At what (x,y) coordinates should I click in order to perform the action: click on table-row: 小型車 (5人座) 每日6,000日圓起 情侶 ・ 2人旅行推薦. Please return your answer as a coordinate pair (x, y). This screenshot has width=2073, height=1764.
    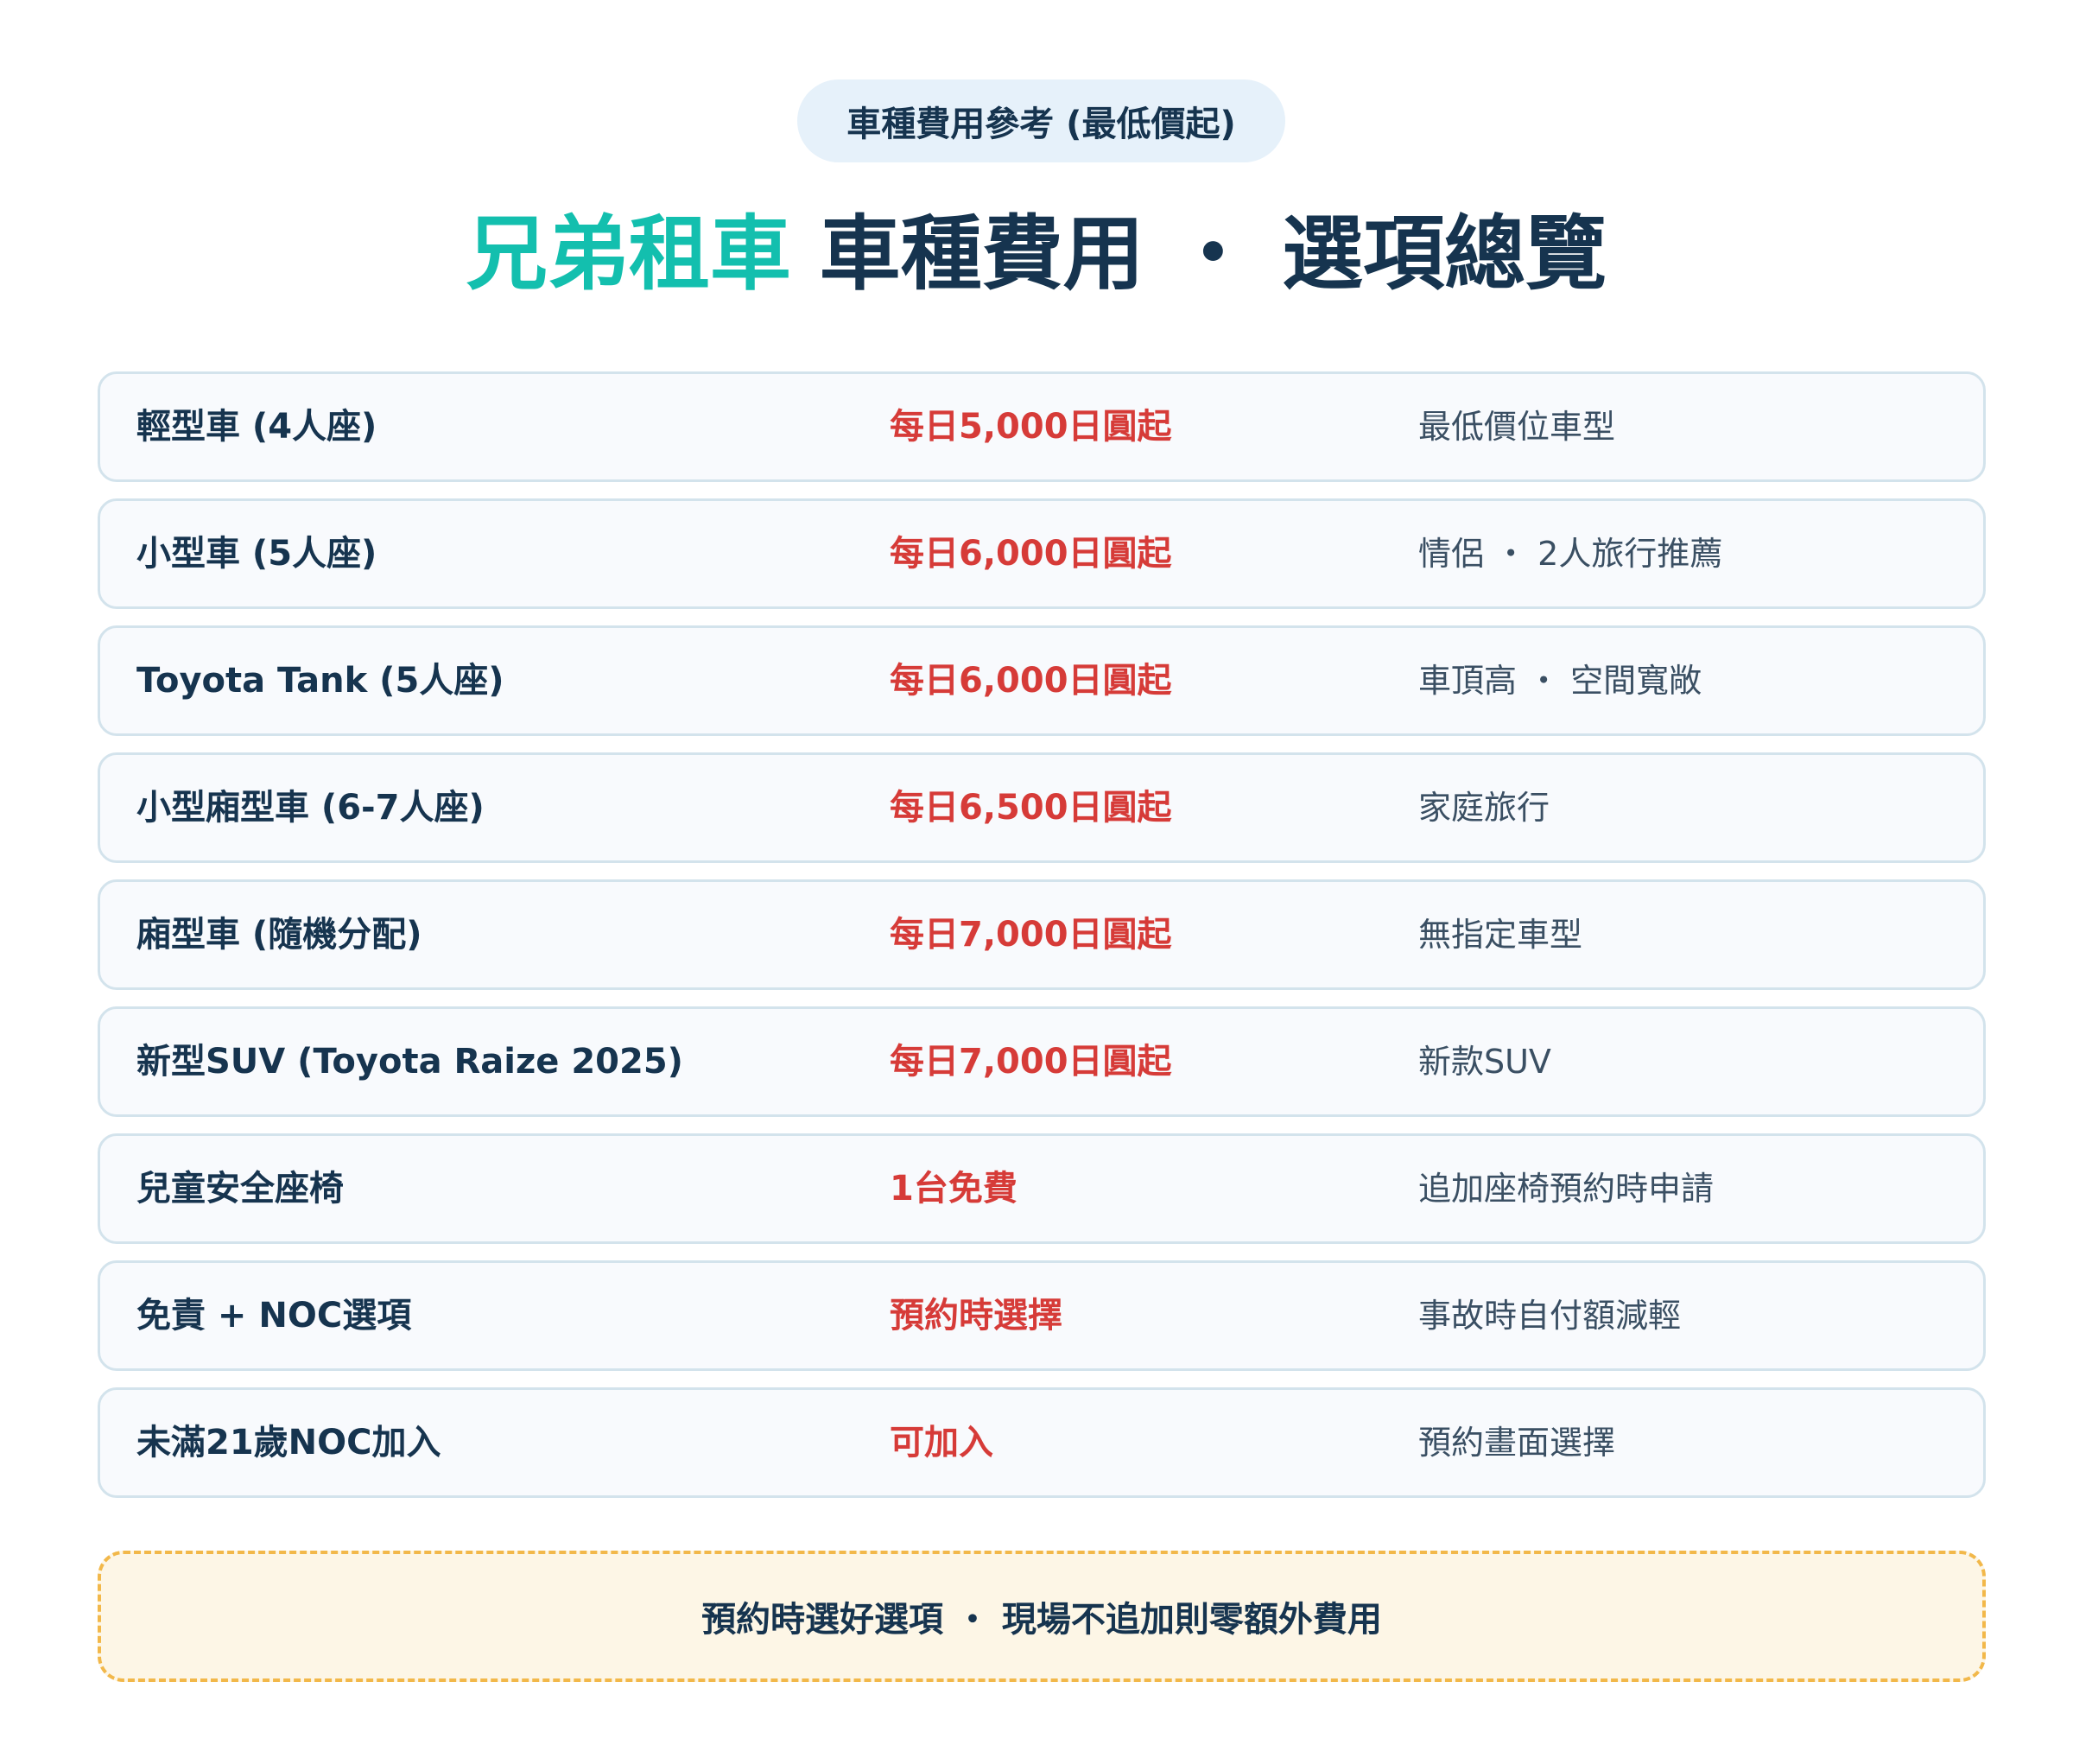
    Looking at the image, I should click on (1042, 553).